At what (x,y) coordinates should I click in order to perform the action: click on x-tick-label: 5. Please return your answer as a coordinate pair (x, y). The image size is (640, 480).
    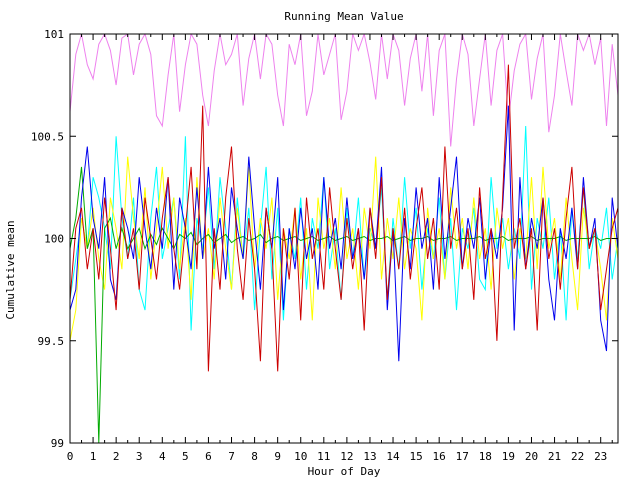
    Looking at the image, I should click on (185, 456).